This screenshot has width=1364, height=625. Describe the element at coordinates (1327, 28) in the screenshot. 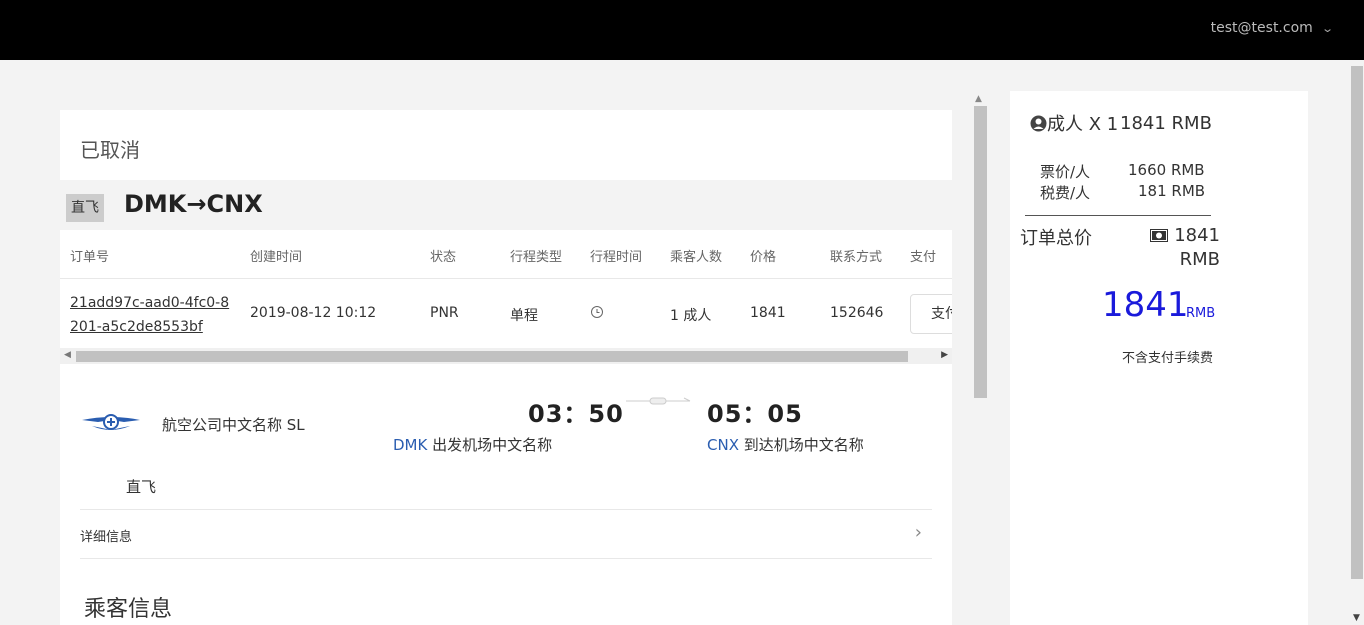

I see `chevron-down-icon: ⌄` at that location.